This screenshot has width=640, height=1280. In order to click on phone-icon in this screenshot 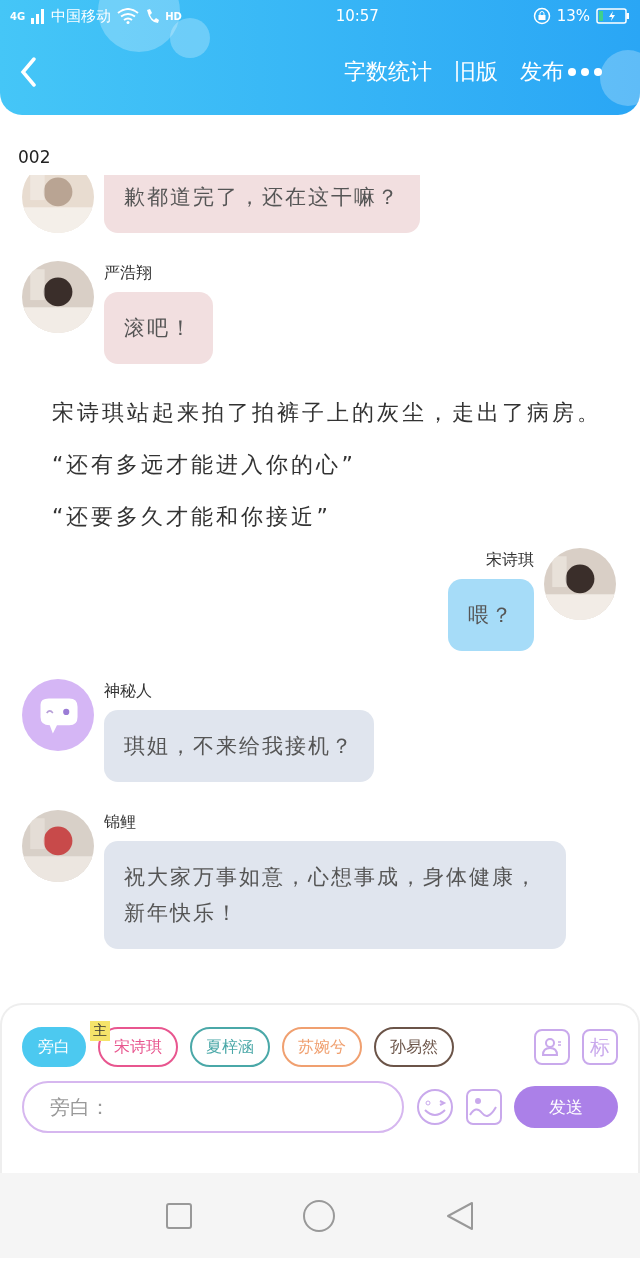, I will do `click(152, 16)`.